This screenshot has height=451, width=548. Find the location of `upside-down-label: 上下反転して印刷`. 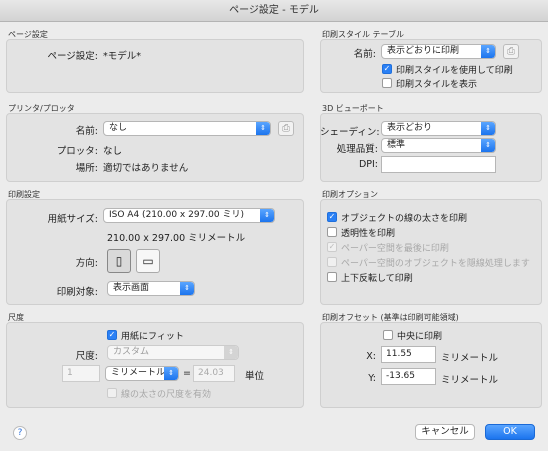

upside-down-label: 上下反転して印刷 is located at coordinates (377, 279).